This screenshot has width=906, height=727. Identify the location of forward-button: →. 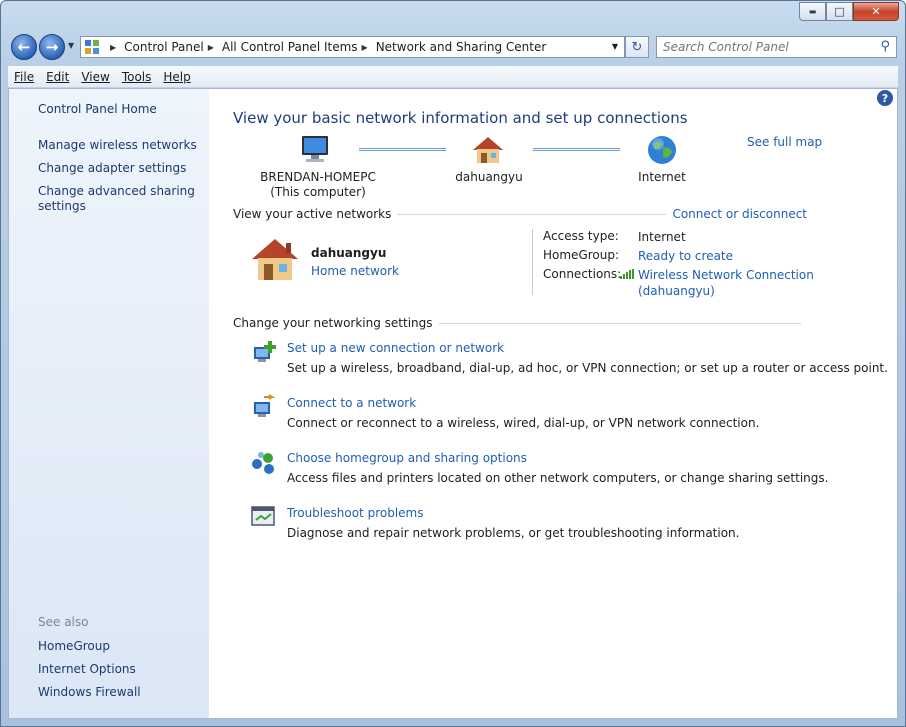
(52, 47).